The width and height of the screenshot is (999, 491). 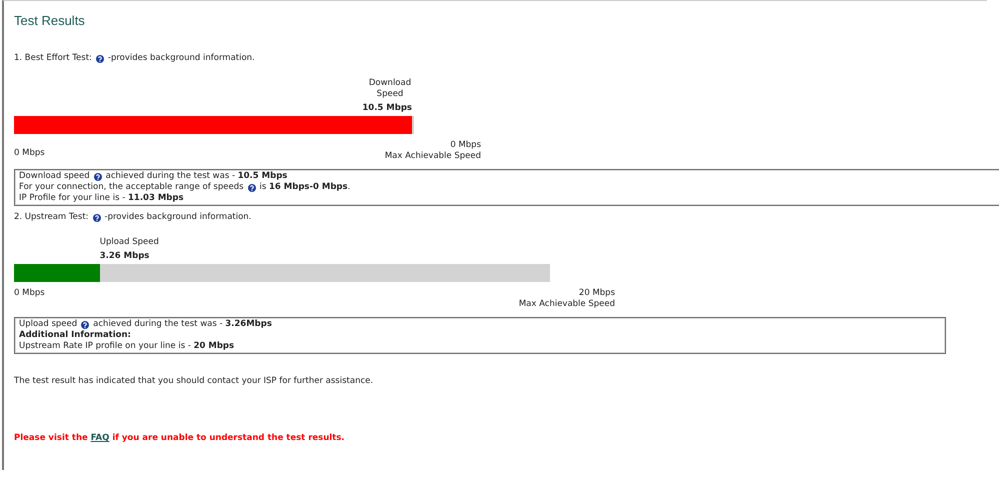 I want to click on section-heading: 1. Best Effort Test:, so click(x=53, y=58).